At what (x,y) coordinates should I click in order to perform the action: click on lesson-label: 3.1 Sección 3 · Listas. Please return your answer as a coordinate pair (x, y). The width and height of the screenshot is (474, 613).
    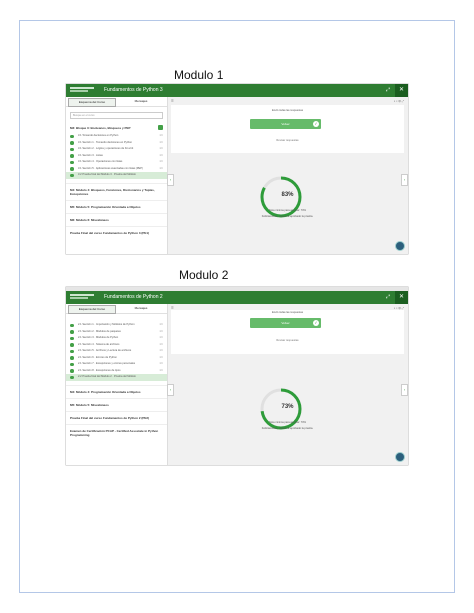
    Looking at the image, I should click on (90, 155).